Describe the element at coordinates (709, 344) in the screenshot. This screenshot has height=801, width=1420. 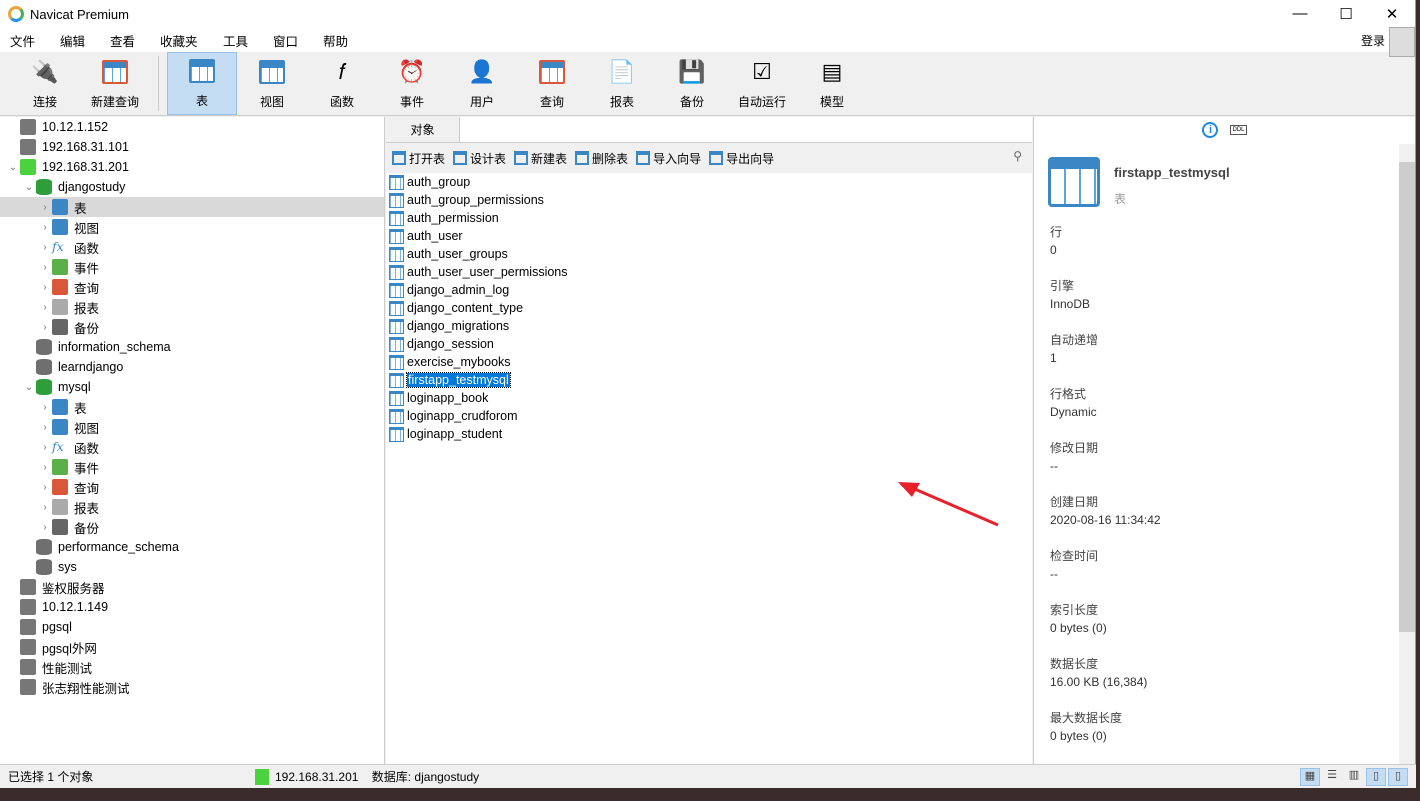
I see `object-item: django_session` at that location.